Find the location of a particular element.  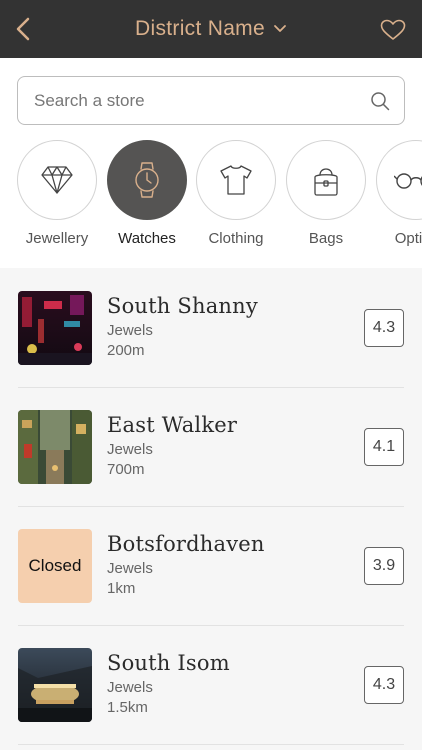

category-label: Bags is located at coordinates (326, 238).